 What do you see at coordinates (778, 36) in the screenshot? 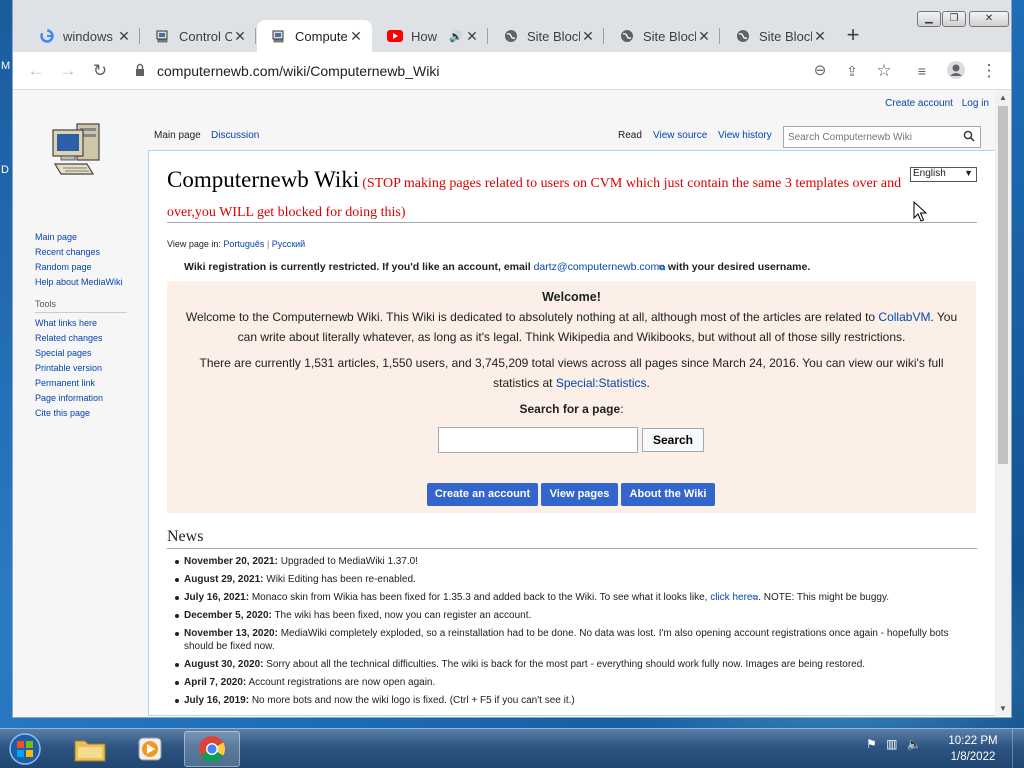
I see `tab-site-block-3: Site Block ✕` at bounding box center [778, 36].